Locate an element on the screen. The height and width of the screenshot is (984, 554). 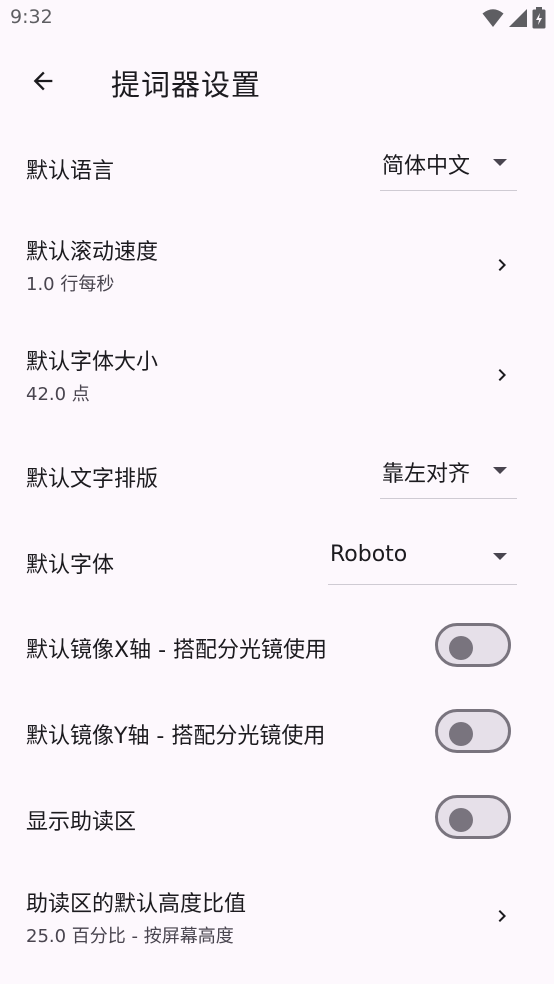
default-font-size-summary: 42.0 点 is located at coordinates (58, 394).